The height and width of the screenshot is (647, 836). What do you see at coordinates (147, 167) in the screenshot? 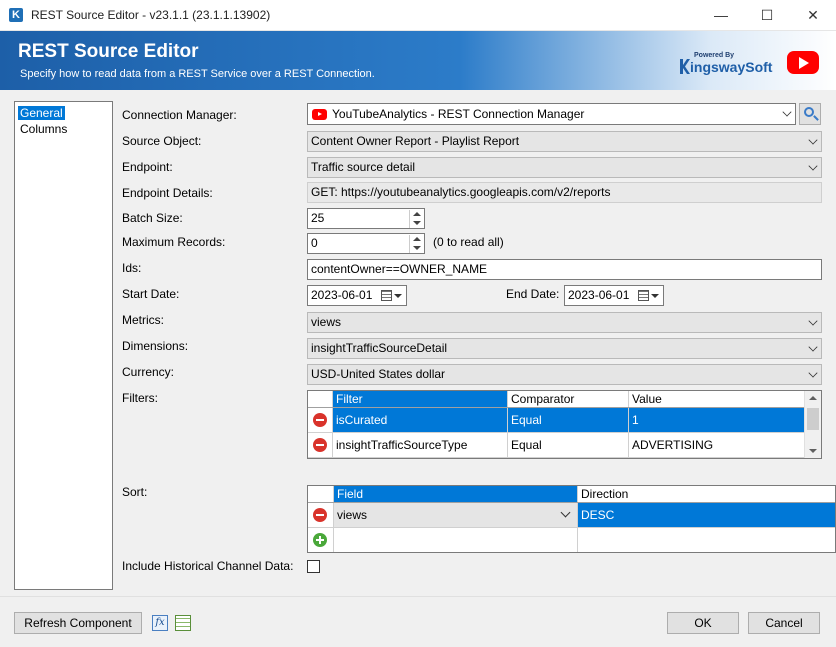
I see `endpoint-label: Endpoint:` at bounding box center [147, 167].